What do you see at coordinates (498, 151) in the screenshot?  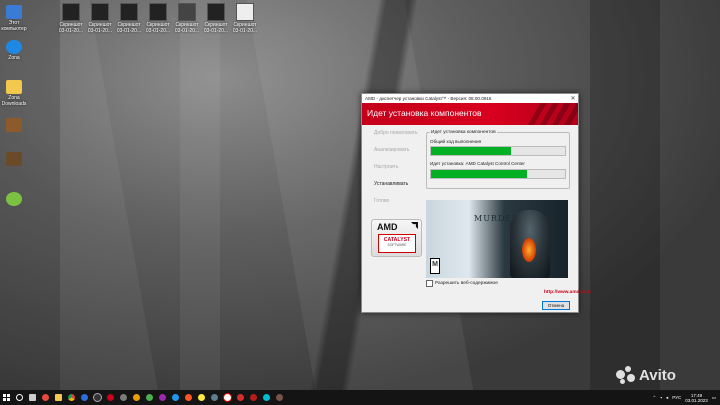 I see `overall-progress-bar` at bounding box center [498, 151].